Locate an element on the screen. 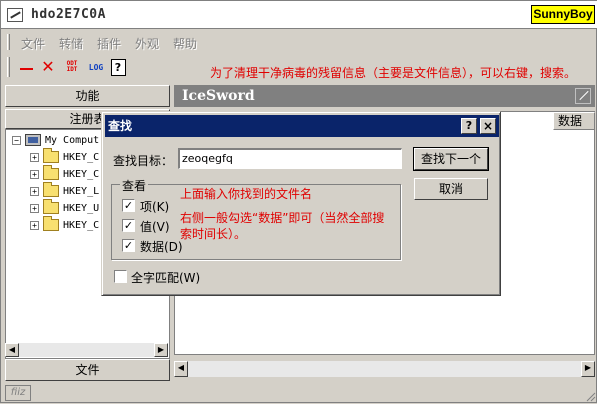  help-button: ? is located at coordinates (118, 67).